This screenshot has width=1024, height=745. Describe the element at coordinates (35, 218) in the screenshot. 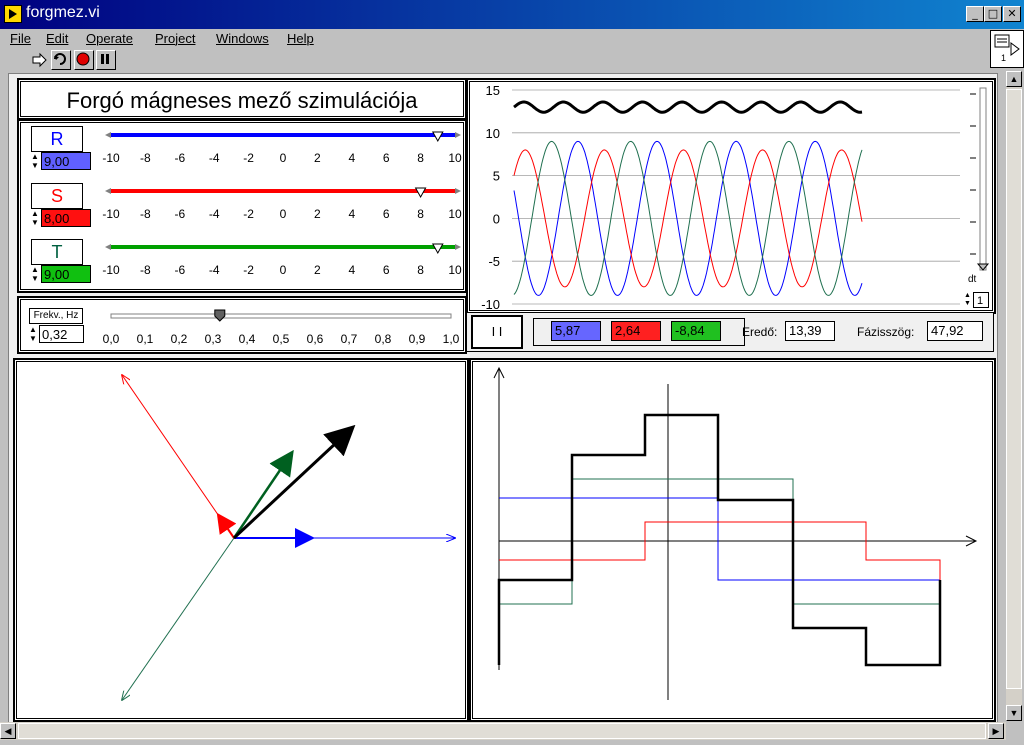

I see `phase-s-stepper: ▲ ▼` at that location.